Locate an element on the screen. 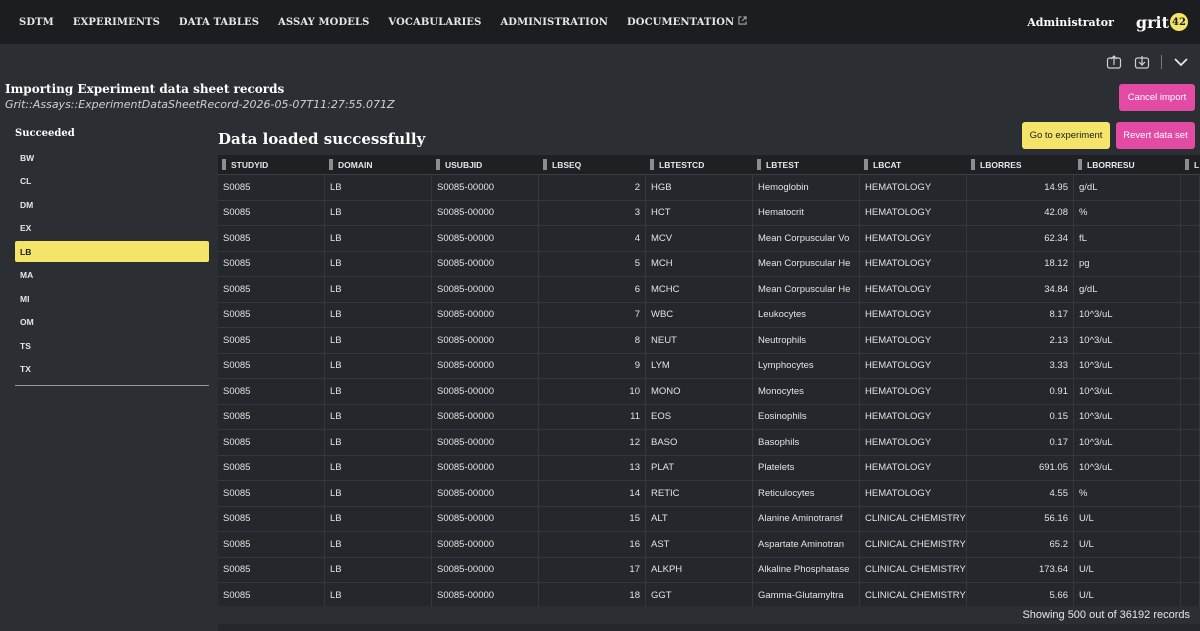 Image resolution: width=1200 pixels, height=631 pixels. sidebar-item-mi: MI is located at coordinates (112, 299).